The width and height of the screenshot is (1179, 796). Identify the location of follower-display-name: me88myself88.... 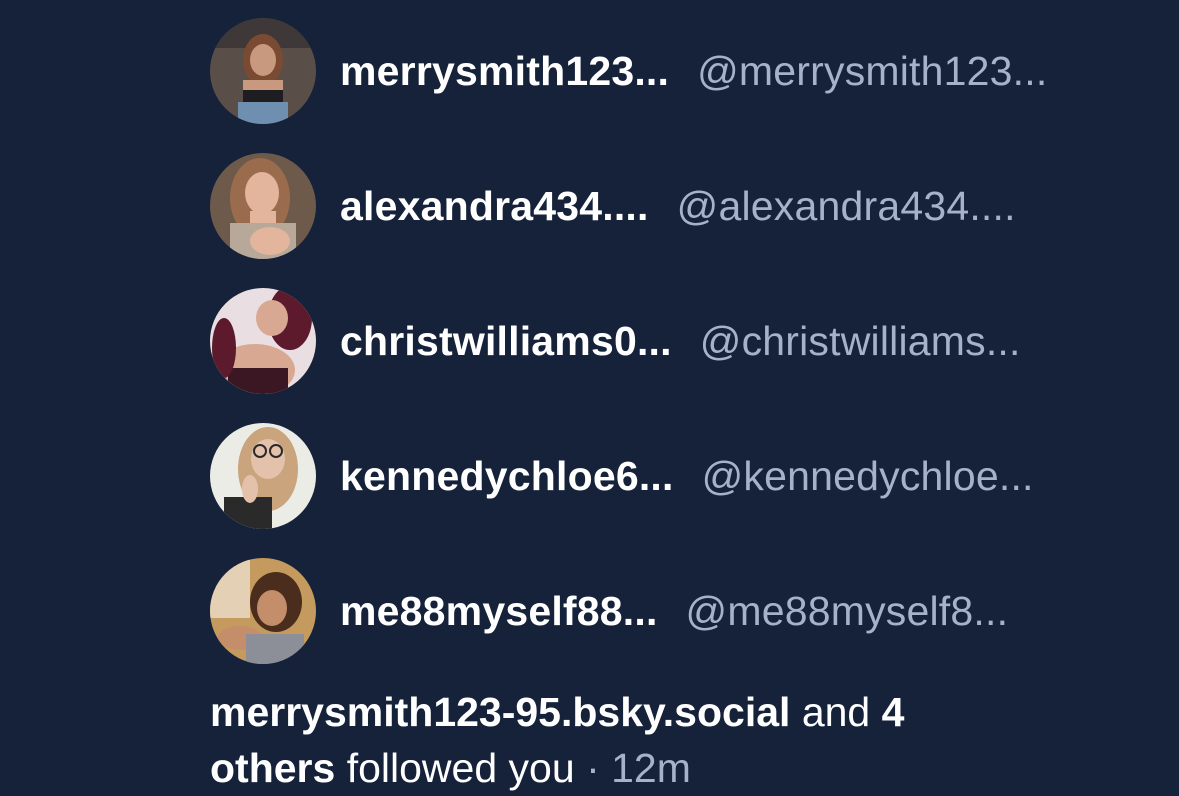
(499, 611).